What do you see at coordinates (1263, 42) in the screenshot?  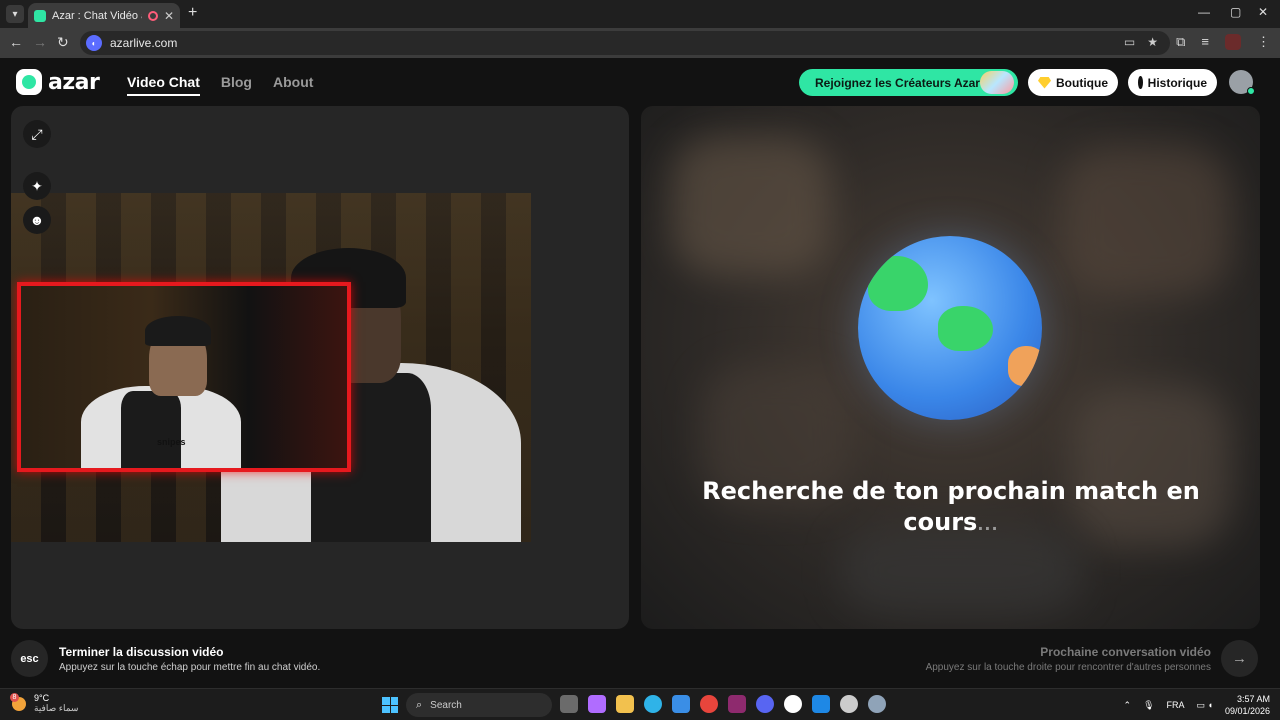 I see `browser-menu-icon: ⋮` at bounding box center [1263, 42].